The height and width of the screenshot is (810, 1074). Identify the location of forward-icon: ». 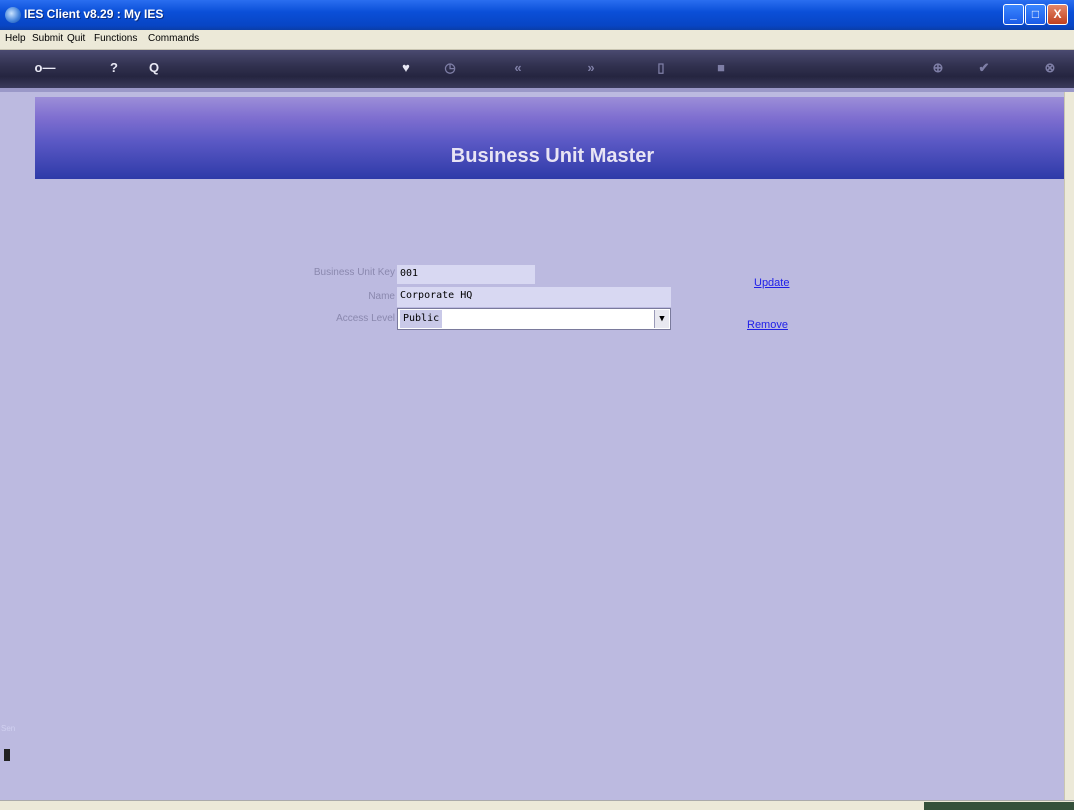
(591, 68).